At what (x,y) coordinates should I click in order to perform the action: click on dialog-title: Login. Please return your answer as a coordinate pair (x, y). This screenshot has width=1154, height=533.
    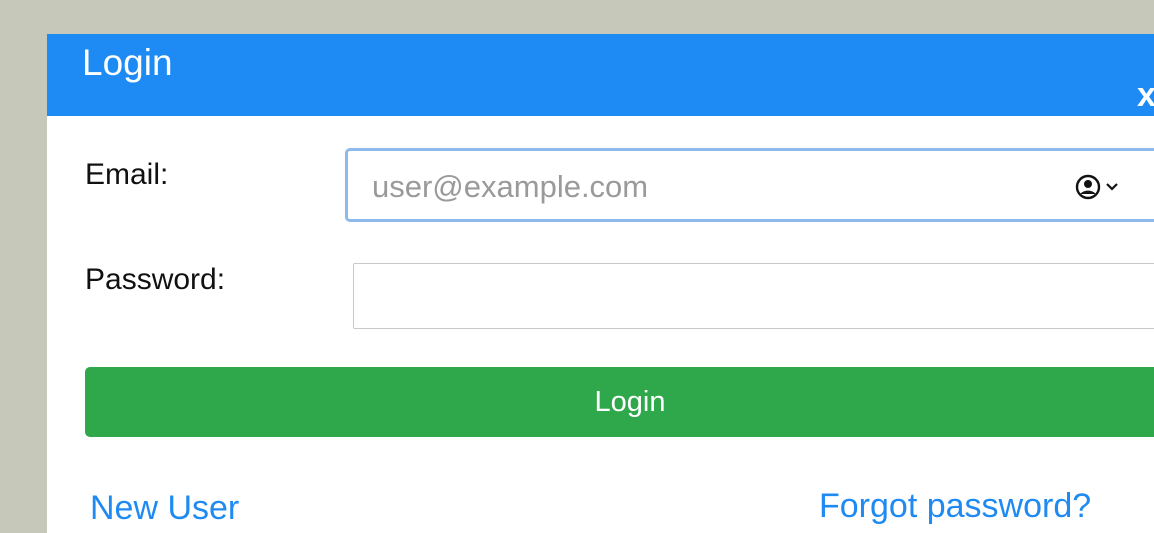
    Looking at the image, I should click on (127, 62).